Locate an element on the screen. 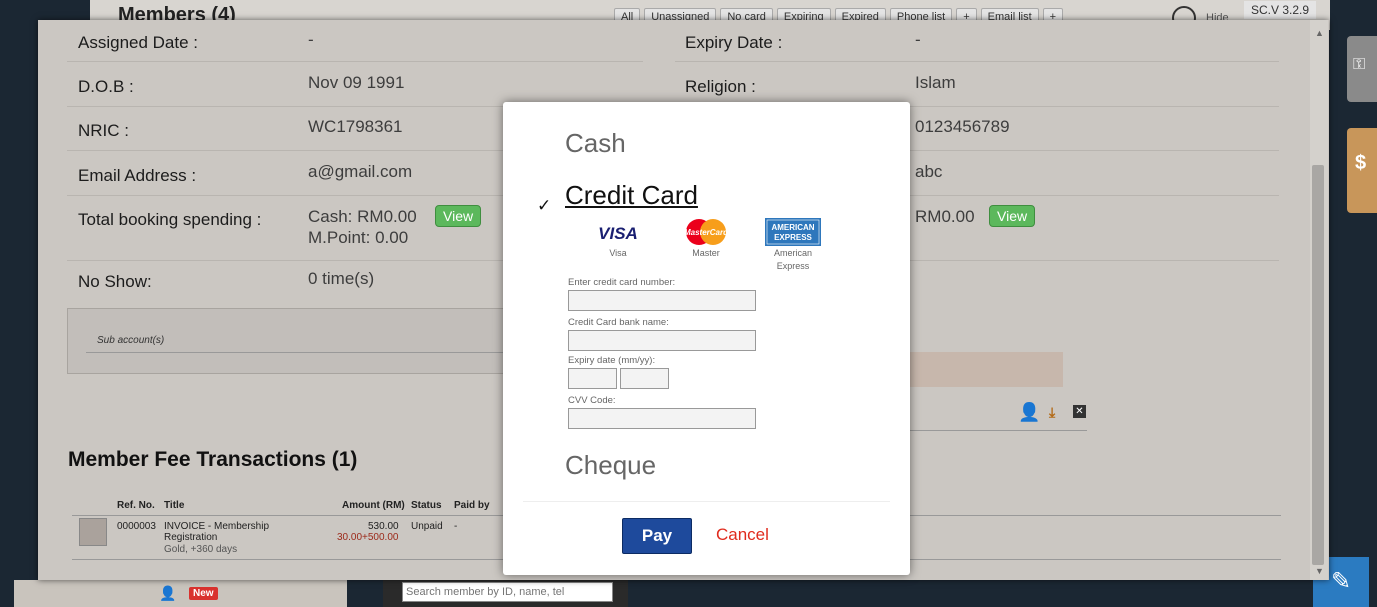 This screenshot has height=607, width=1377. svg-text: EXPRESS is located at coordinates (793, 237).